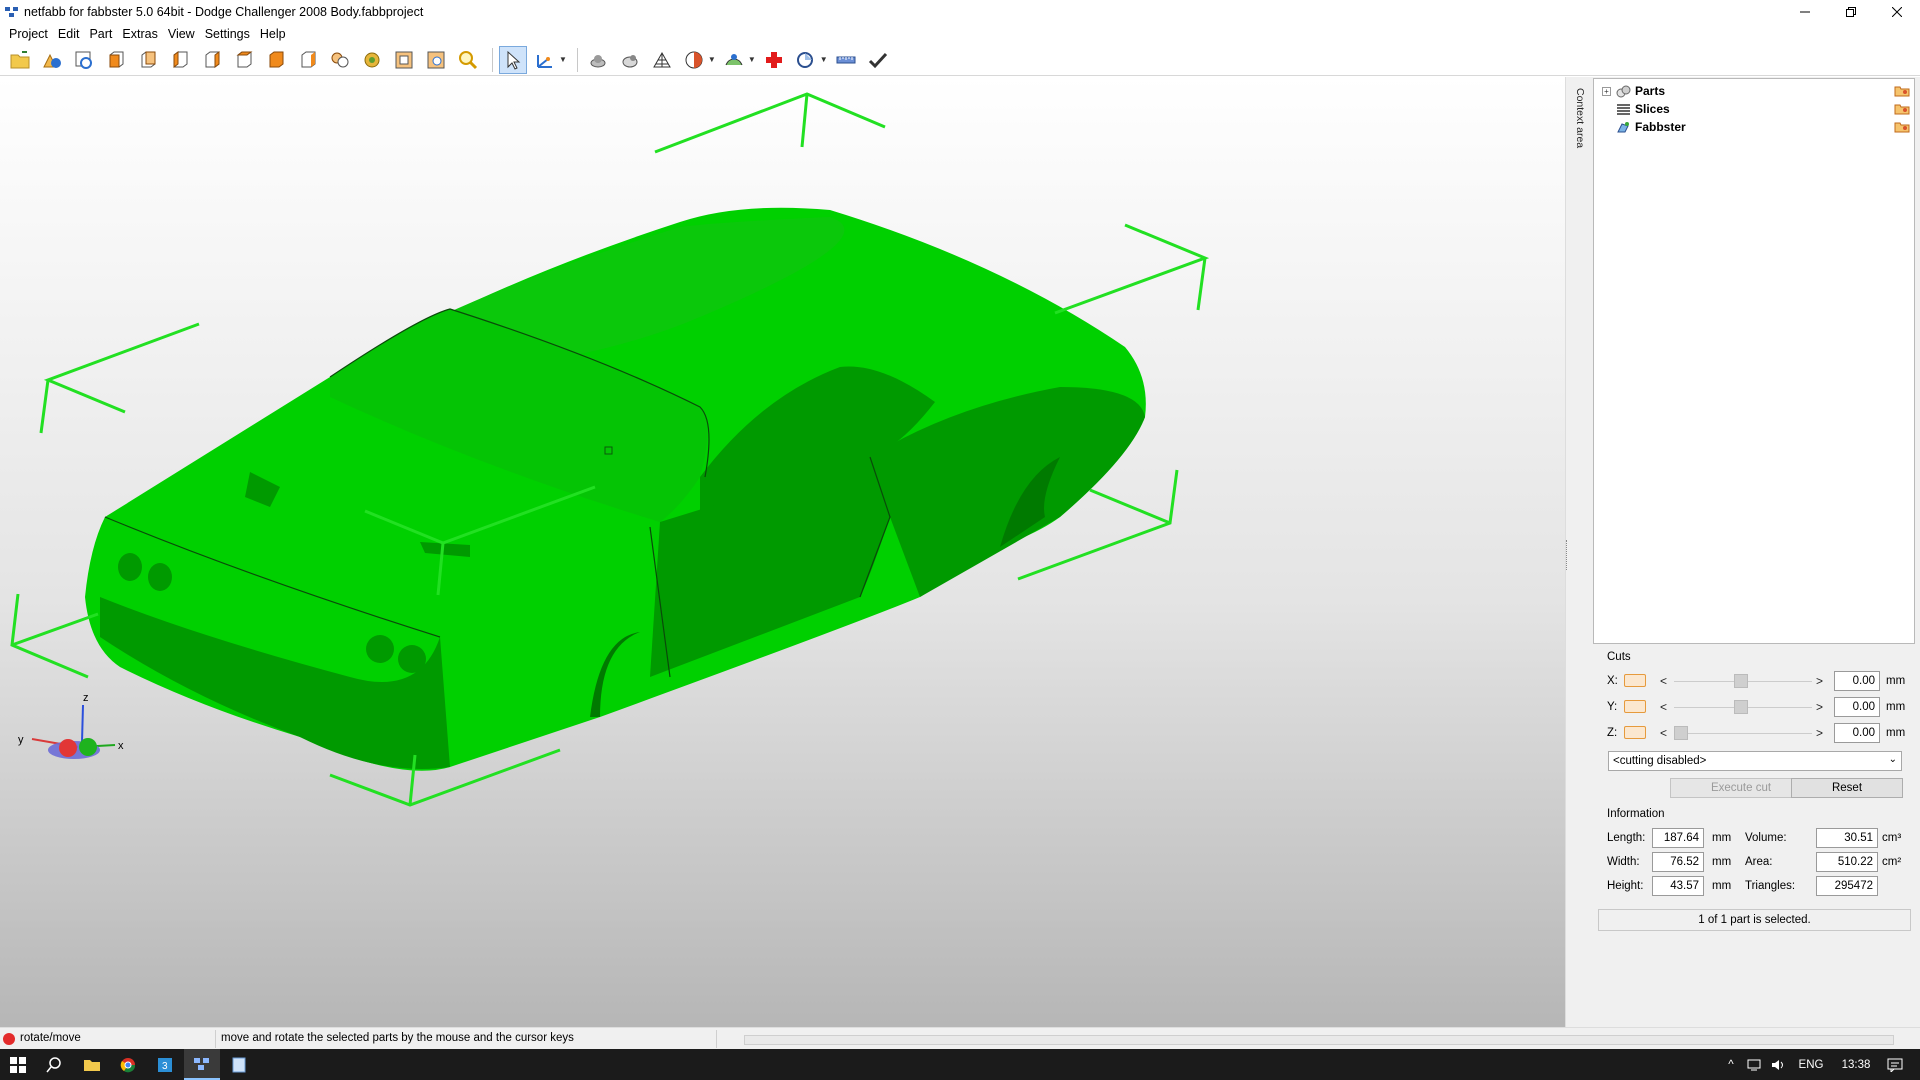  I want to click on start-icon, so click(18, 1064).